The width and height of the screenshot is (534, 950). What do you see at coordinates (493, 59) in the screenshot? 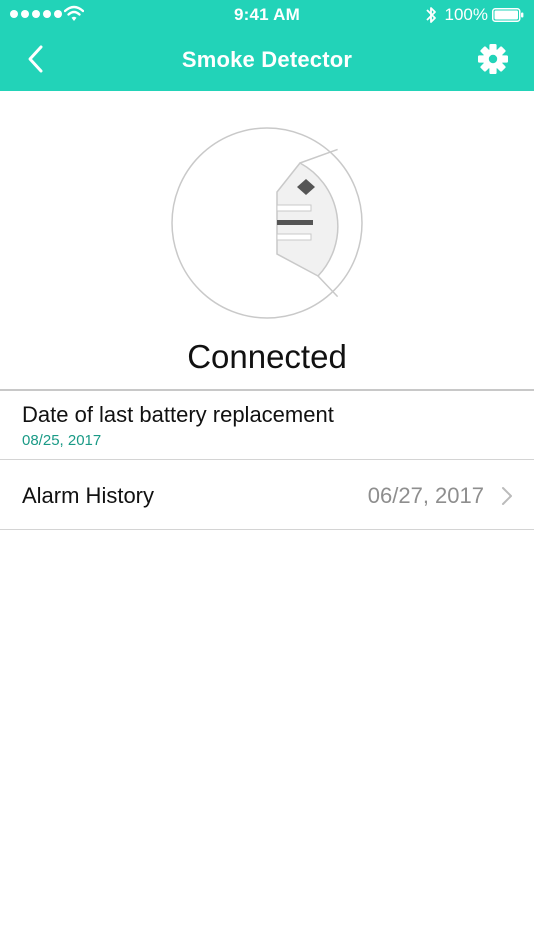
I see `gear-icon` at bounding box center [493, 59].